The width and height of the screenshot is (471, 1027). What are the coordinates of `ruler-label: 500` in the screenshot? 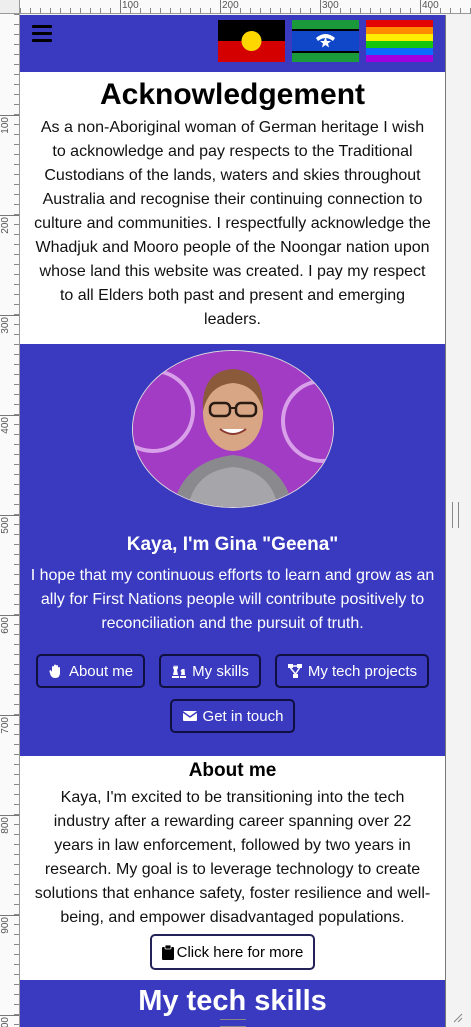 It's located at (5, 525).